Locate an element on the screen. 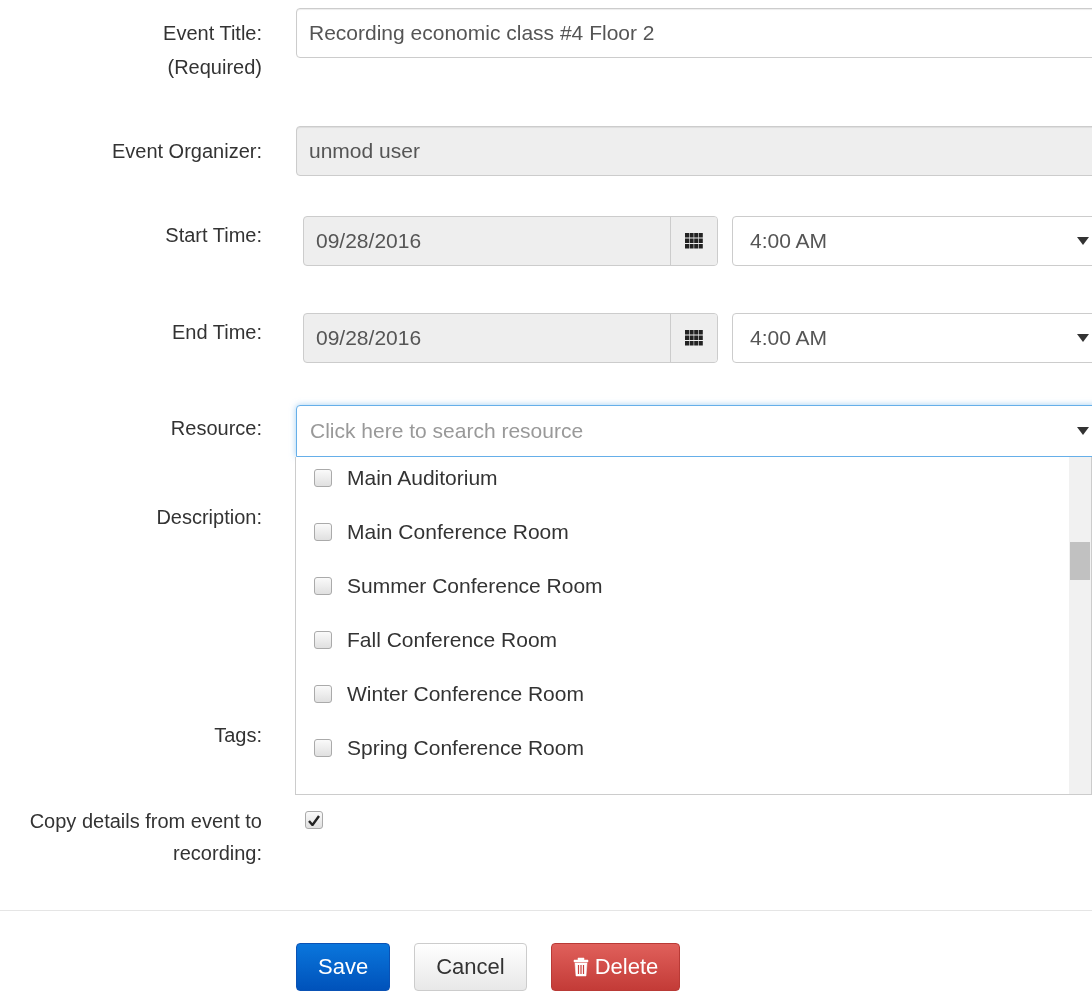 The image size is (1092, 999). field-label: Event Organizer: is located at coordinates (186, 151).